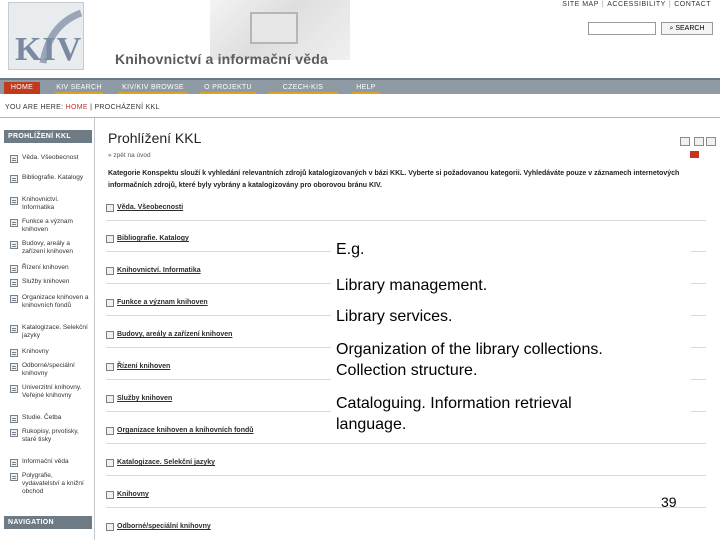  I want to click on sidebar-item: Bibliografie. Katalogy, so click(48, 178).